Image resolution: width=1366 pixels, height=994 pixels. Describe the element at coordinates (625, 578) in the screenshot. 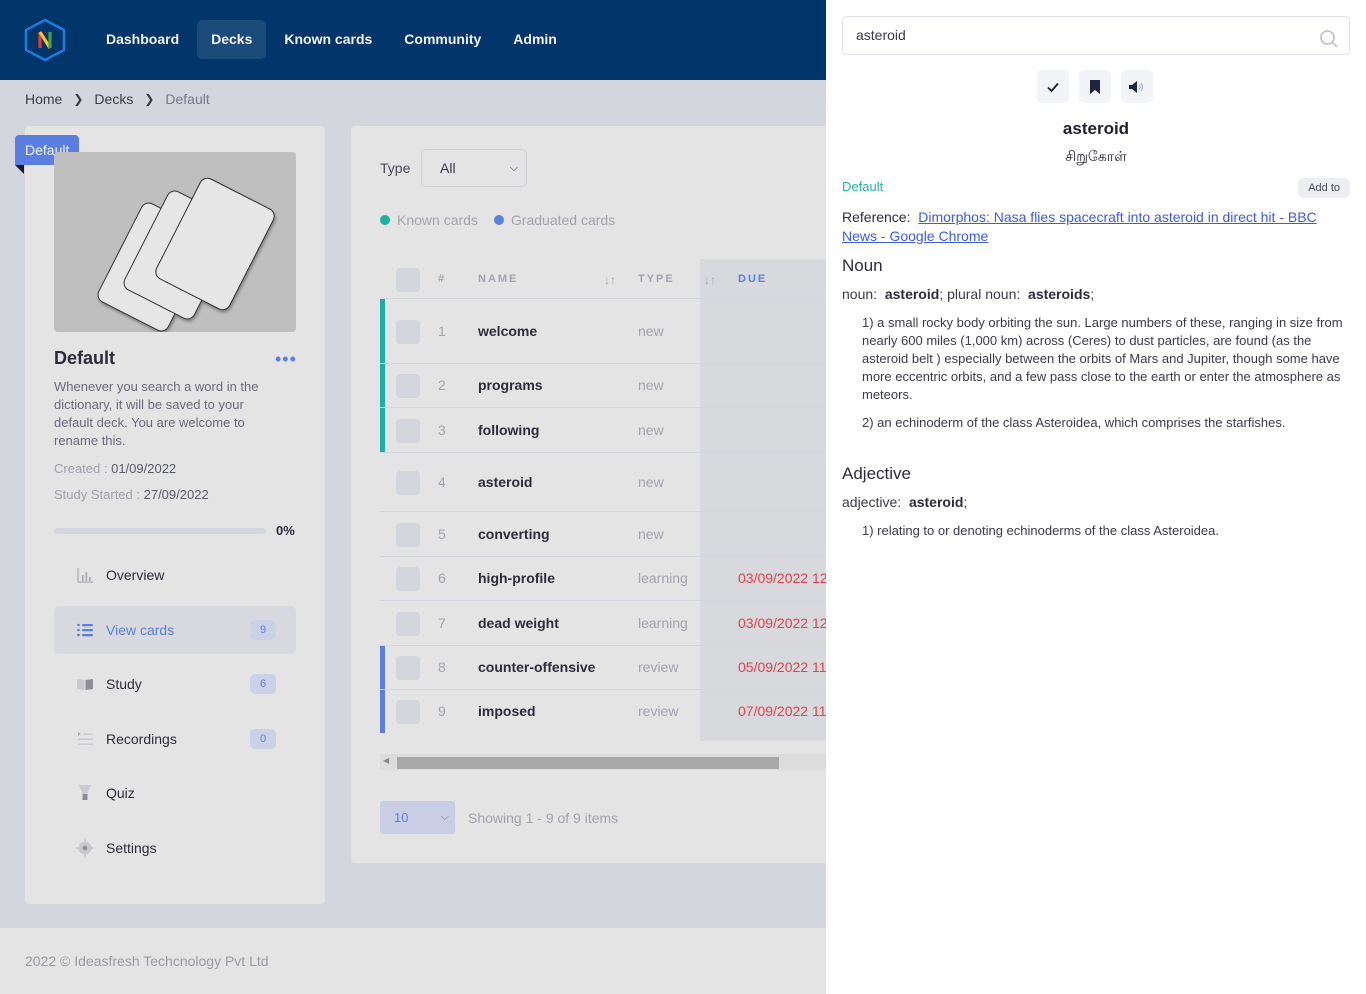

I see `table-row: 6 high-profile learning 03/09/2022 12` at that location.